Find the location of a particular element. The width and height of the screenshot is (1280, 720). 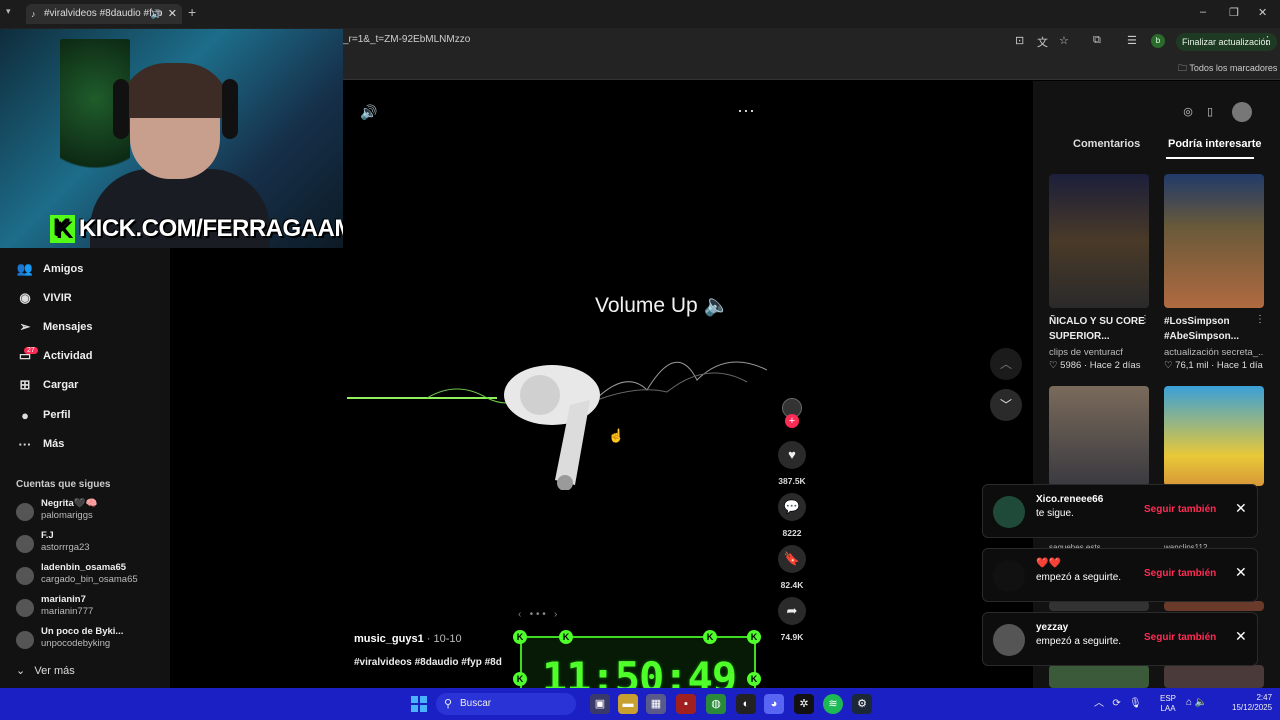

following-item: Un poco de Byki... unpocodebyking is located at coordinates (91, 640).